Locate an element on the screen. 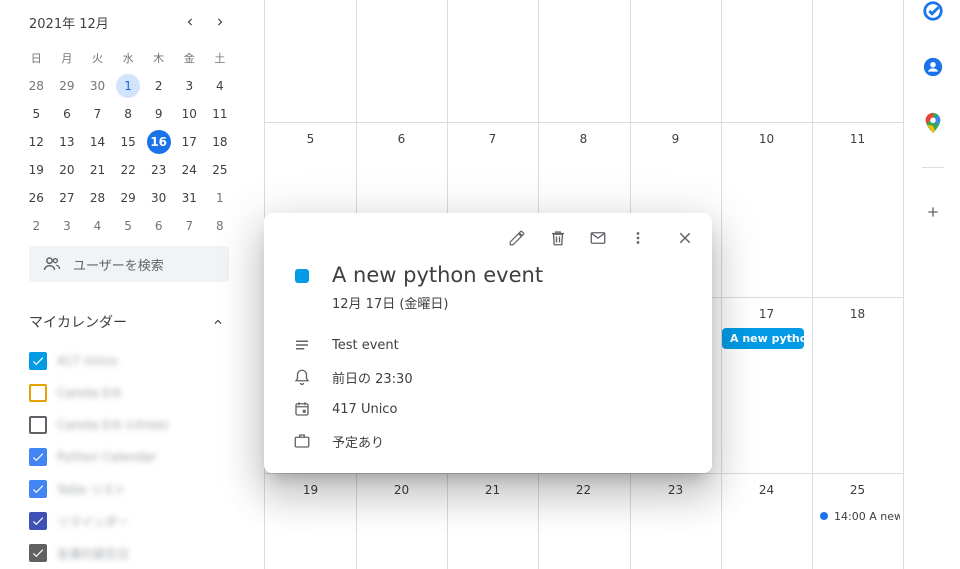 The width and height of the screenshot is (960, 569). trash-icon is located at coordinates (558, 238).